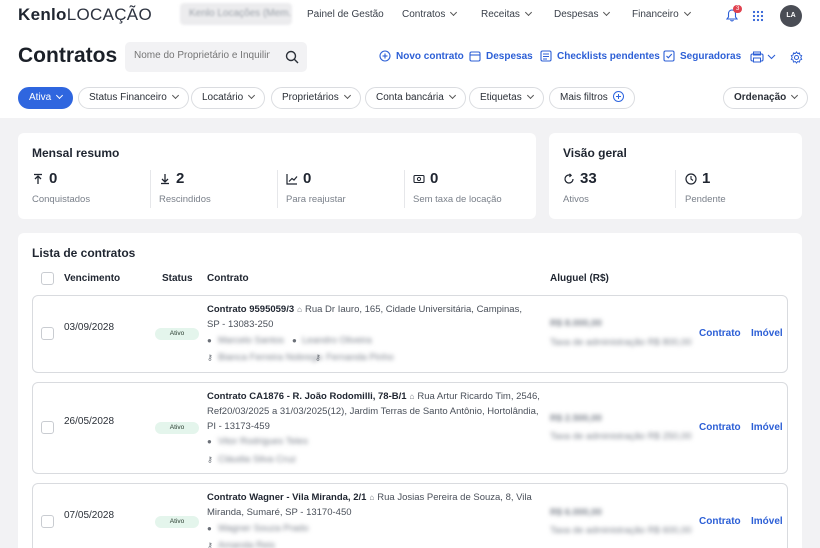 The width and height of the screenshot is (820, 548). I want to click on apps-grid-icon, so click(758, 16).